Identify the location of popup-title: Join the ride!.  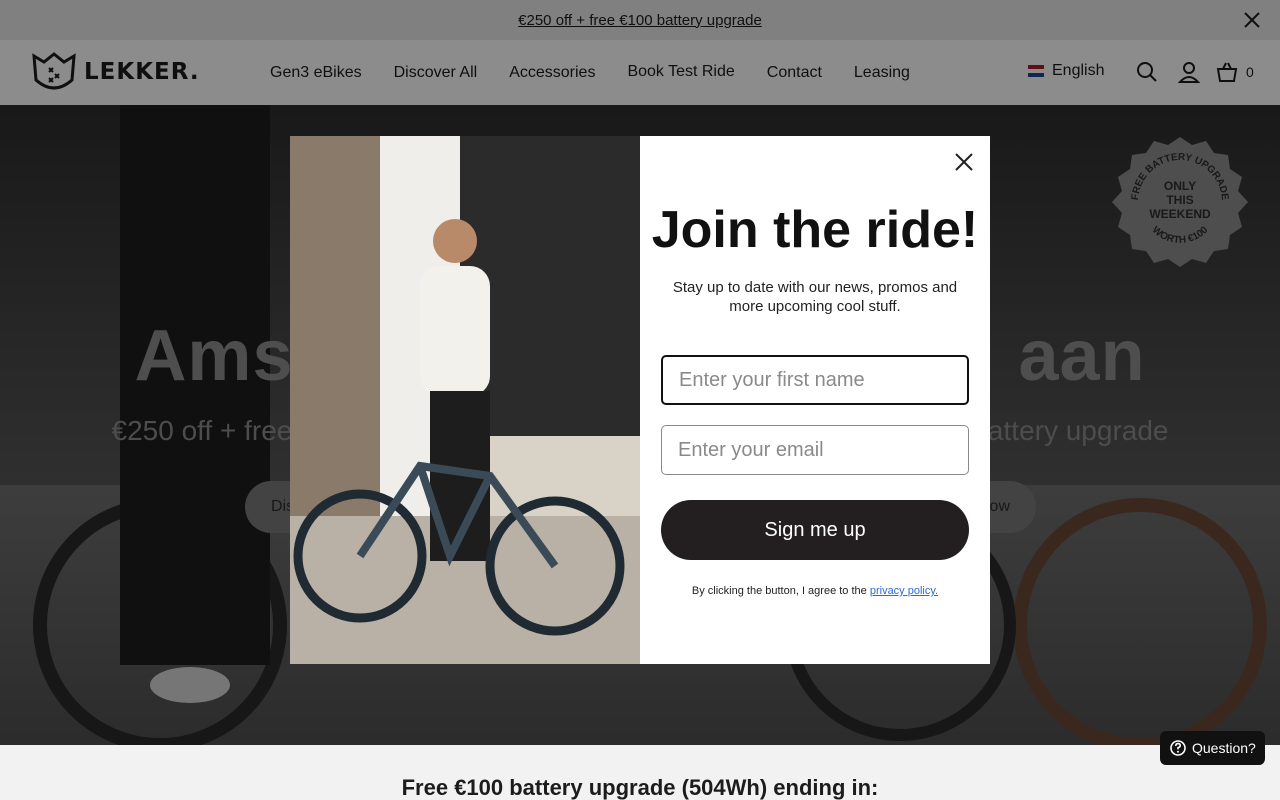
(815, 230).